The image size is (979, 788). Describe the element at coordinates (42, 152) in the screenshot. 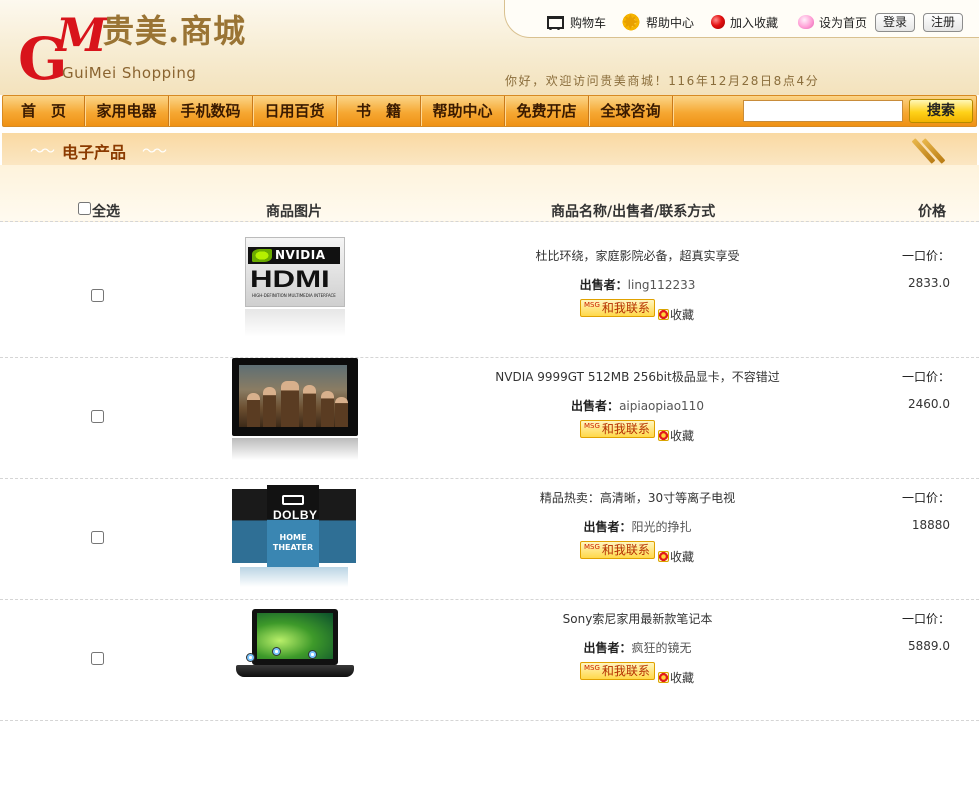

I see `wave-decoration-left: ～～` at that location.